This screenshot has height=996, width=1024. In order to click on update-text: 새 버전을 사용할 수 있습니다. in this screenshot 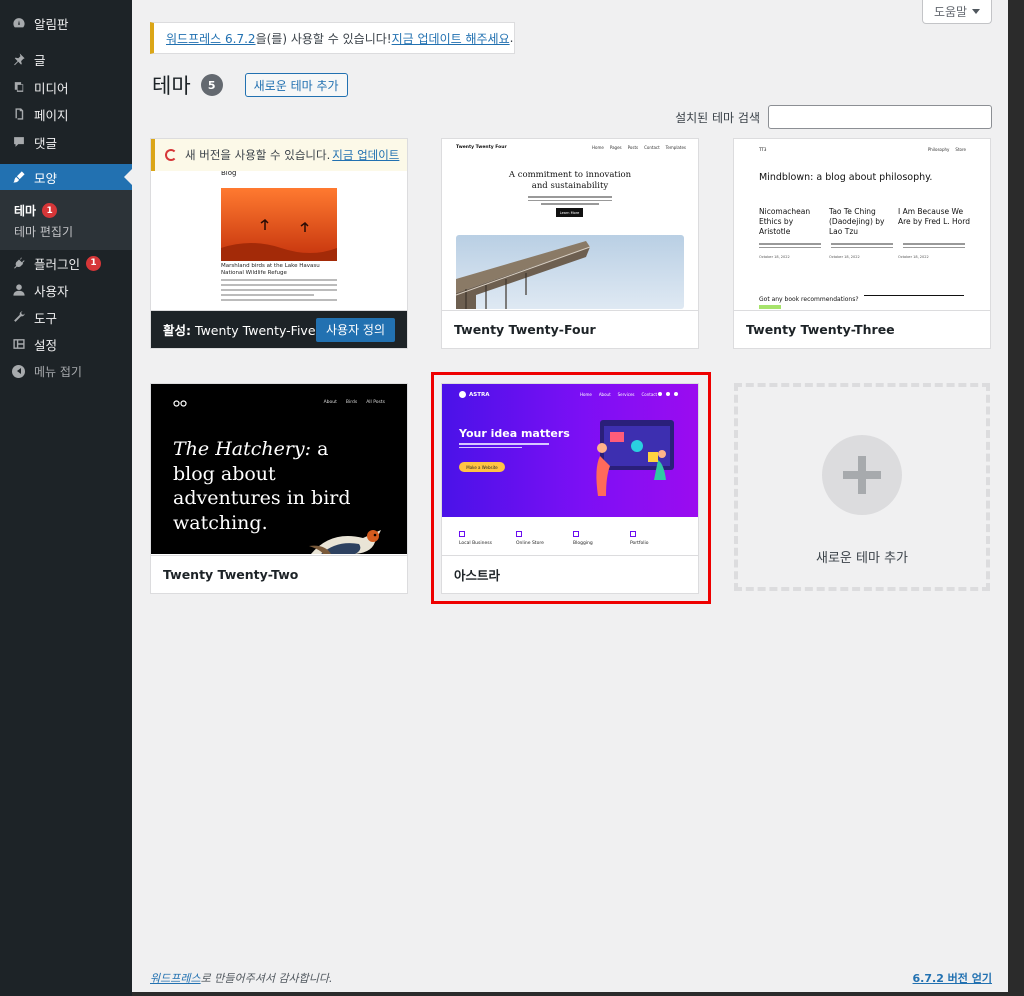, I will do `click(258, 155)`.